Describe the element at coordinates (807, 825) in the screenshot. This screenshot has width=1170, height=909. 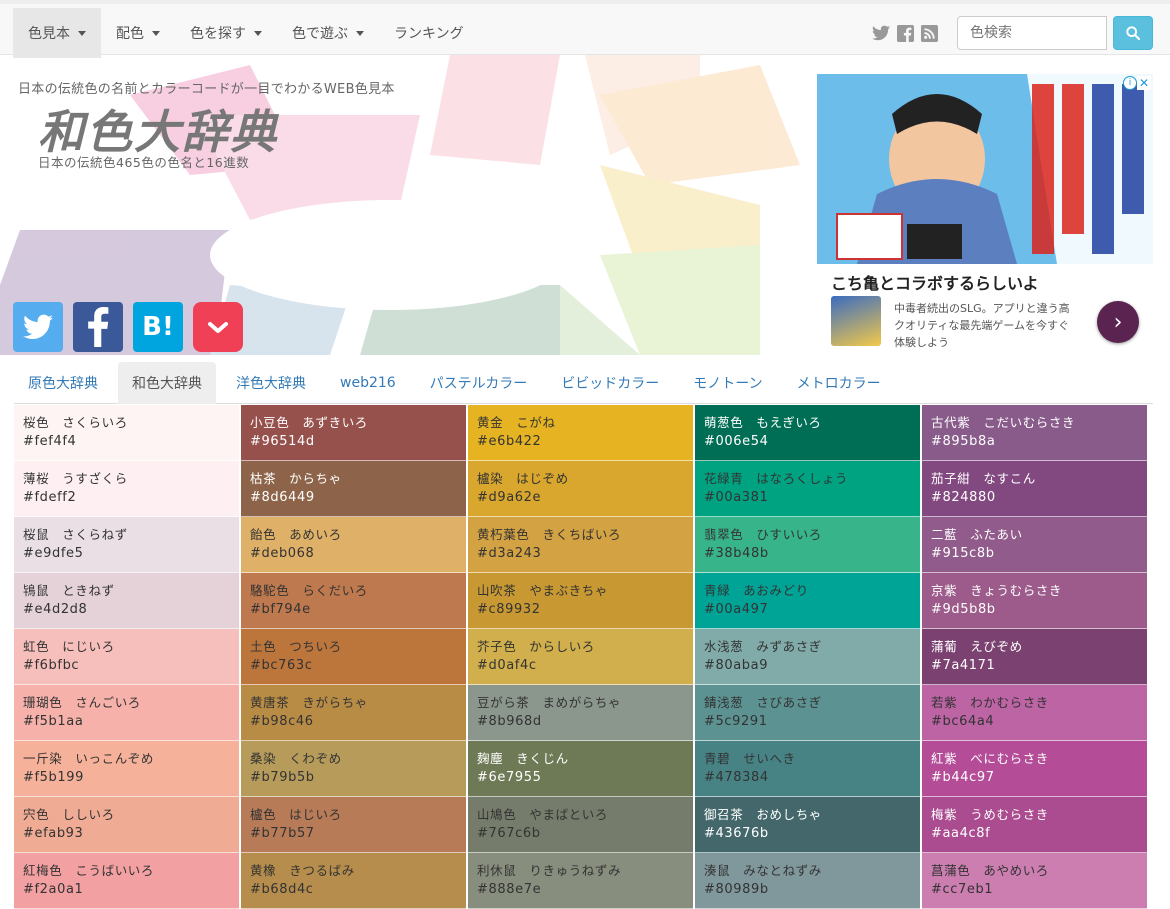
I see `color-swatch: 御召茶 おめしちゃ #43676b` at that location.